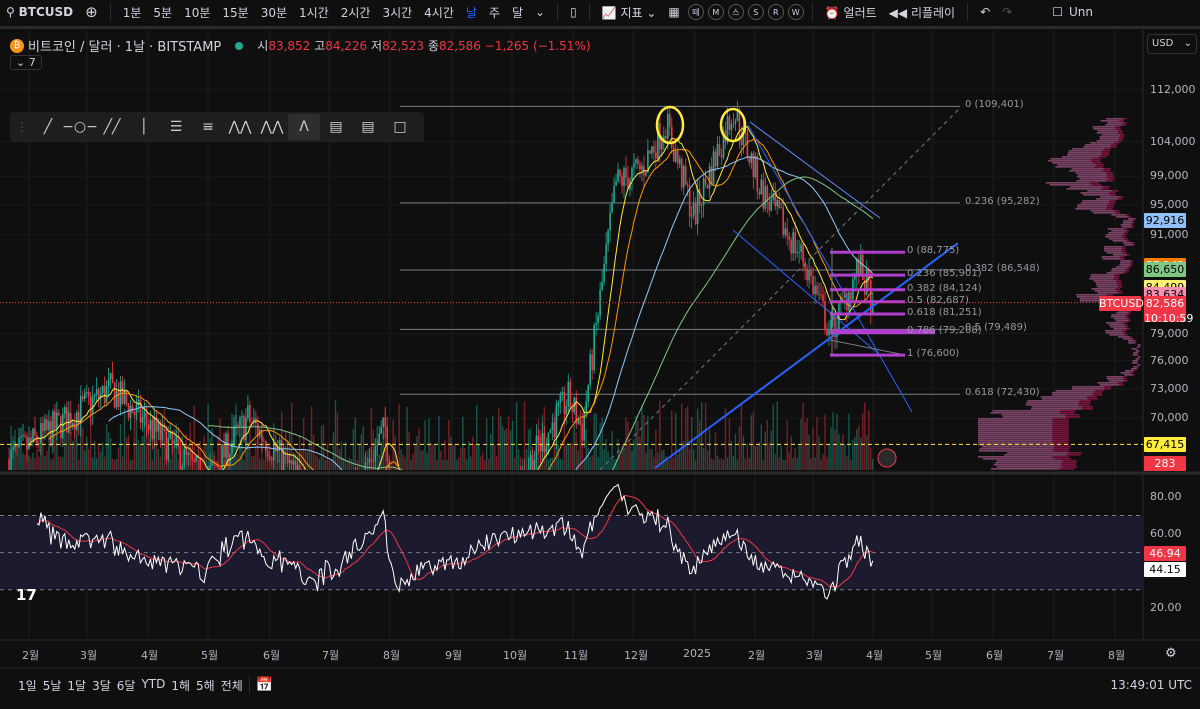 The image size is (1200, 709). What do you see at coordinates (101, 685) in the screenshot?
I see `range-3: 3달` at bounding box center [101, 685].